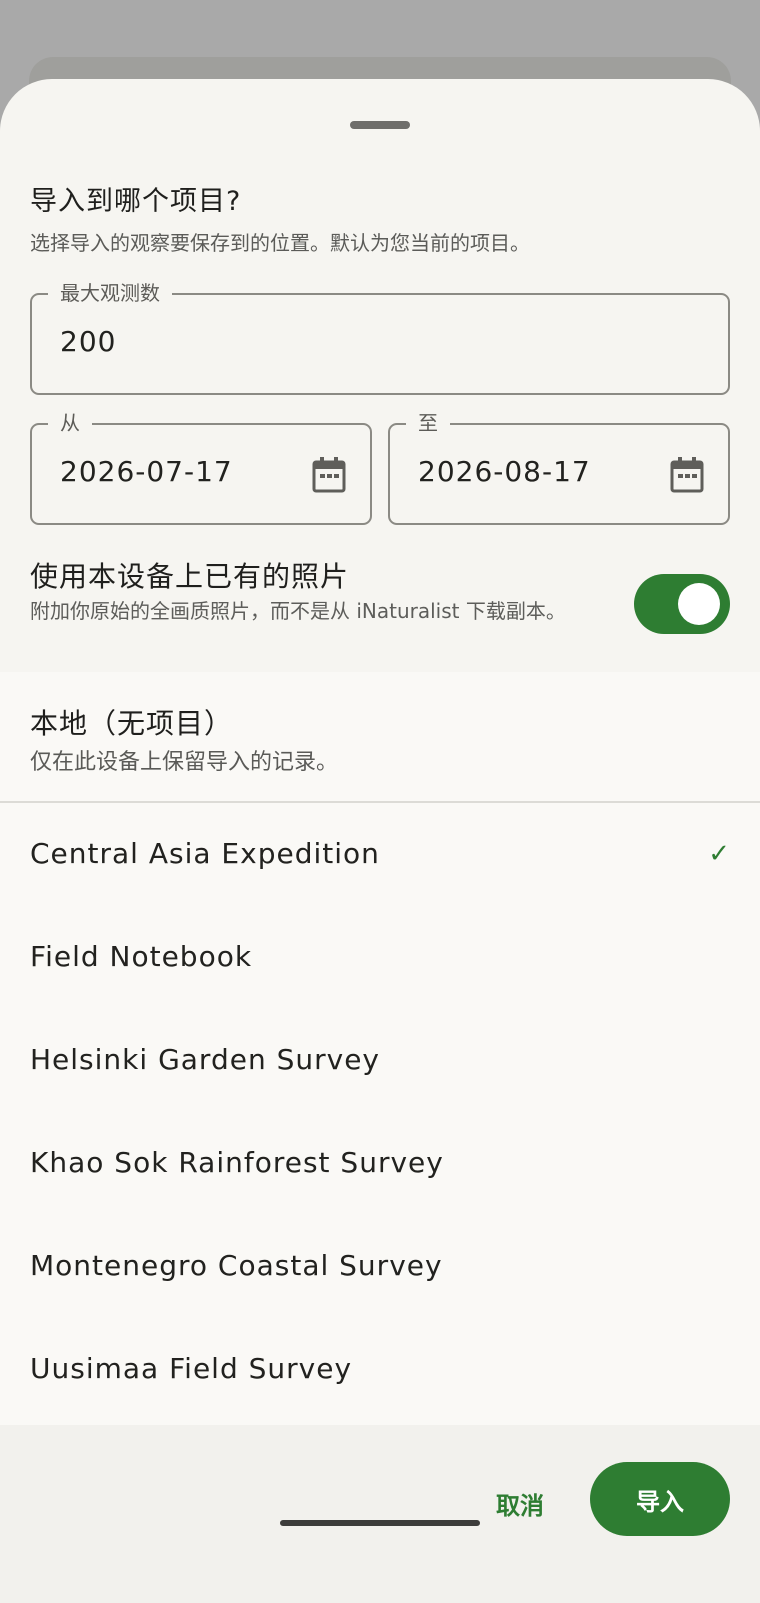 The height and width of the screenshot is (1603, 760). What do you see at coordinates (146, 471) in the screenshot?
I see `date-from-value: 2026-07-17` at bounding box center [146, 471].